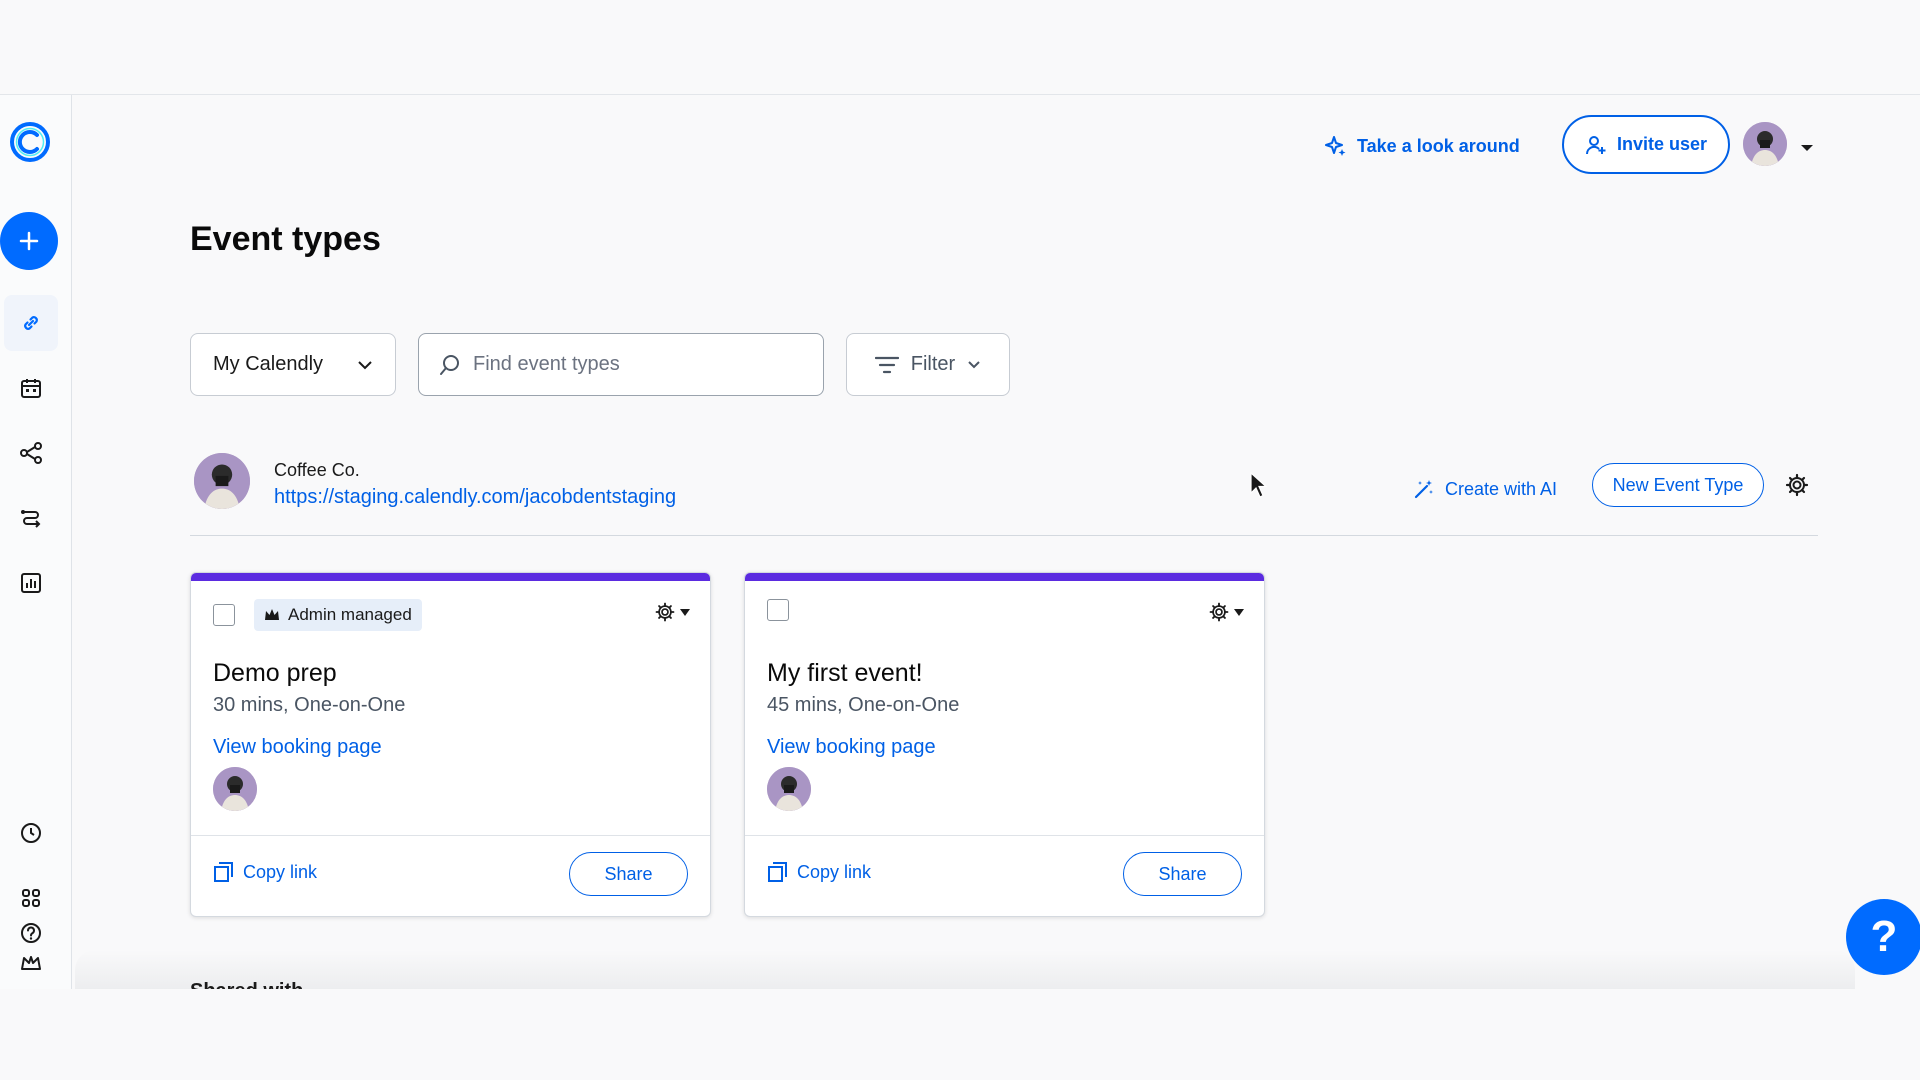  Describe the element at coordinates (633, 364) in the screenshot. I see `search-input` at that location.